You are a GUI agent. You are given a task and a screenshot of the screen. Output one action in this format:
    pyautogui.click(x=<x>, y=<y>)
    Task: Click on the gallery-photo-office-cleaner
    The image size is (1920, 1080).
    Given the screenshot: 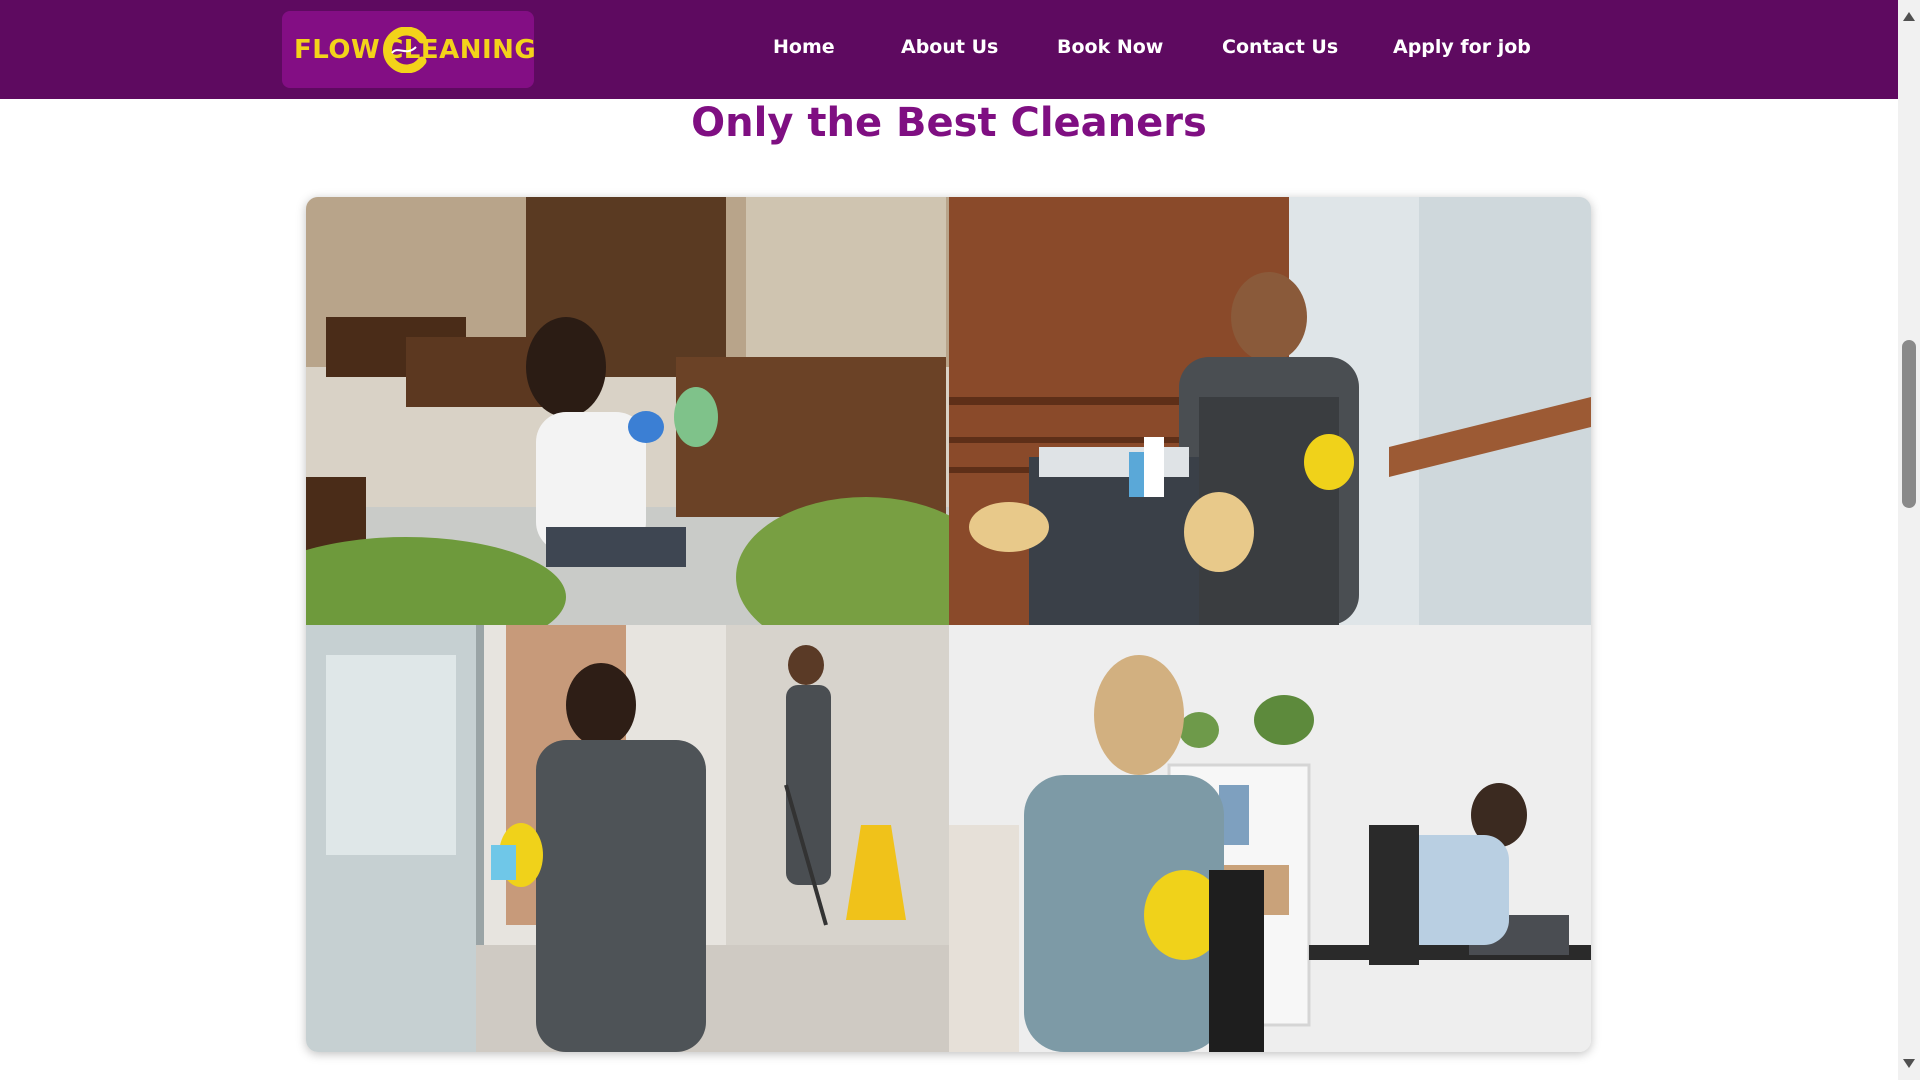 What is the action you would take?
    pyautogui.click(x=1270, y=838)
    